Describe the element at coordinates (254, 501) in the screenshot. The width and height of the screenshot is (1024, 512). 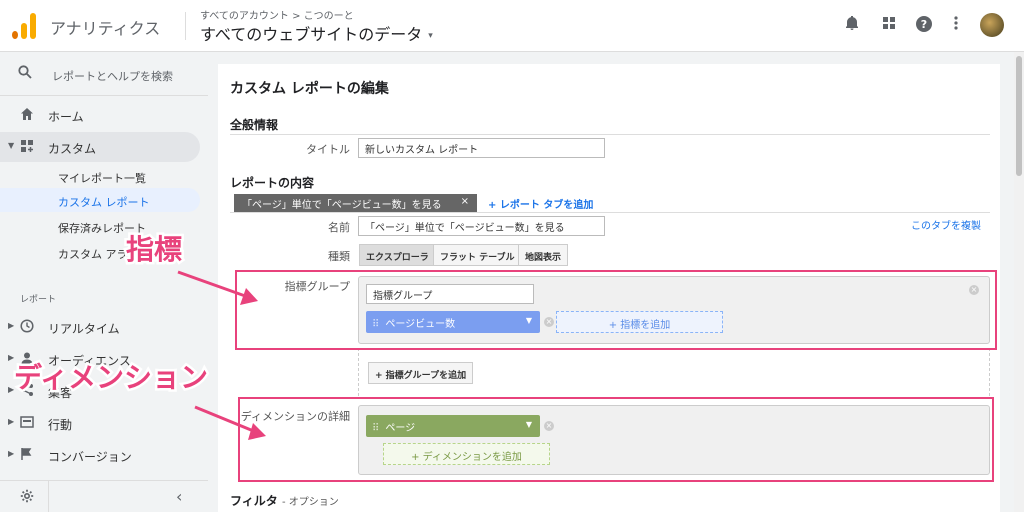
I see `filter-label: フィルタ` at that location.